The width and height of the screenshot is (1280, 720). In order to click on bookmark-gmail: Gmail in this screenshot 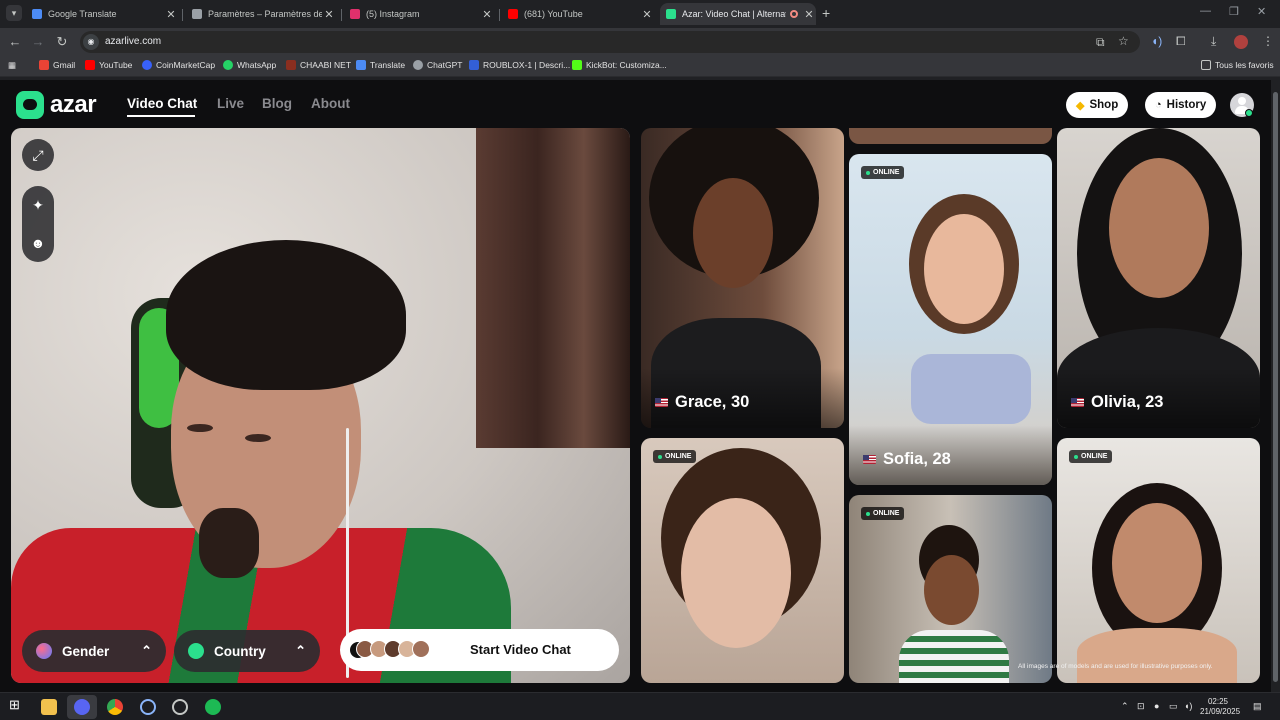, I will do `click(57, 65)`.